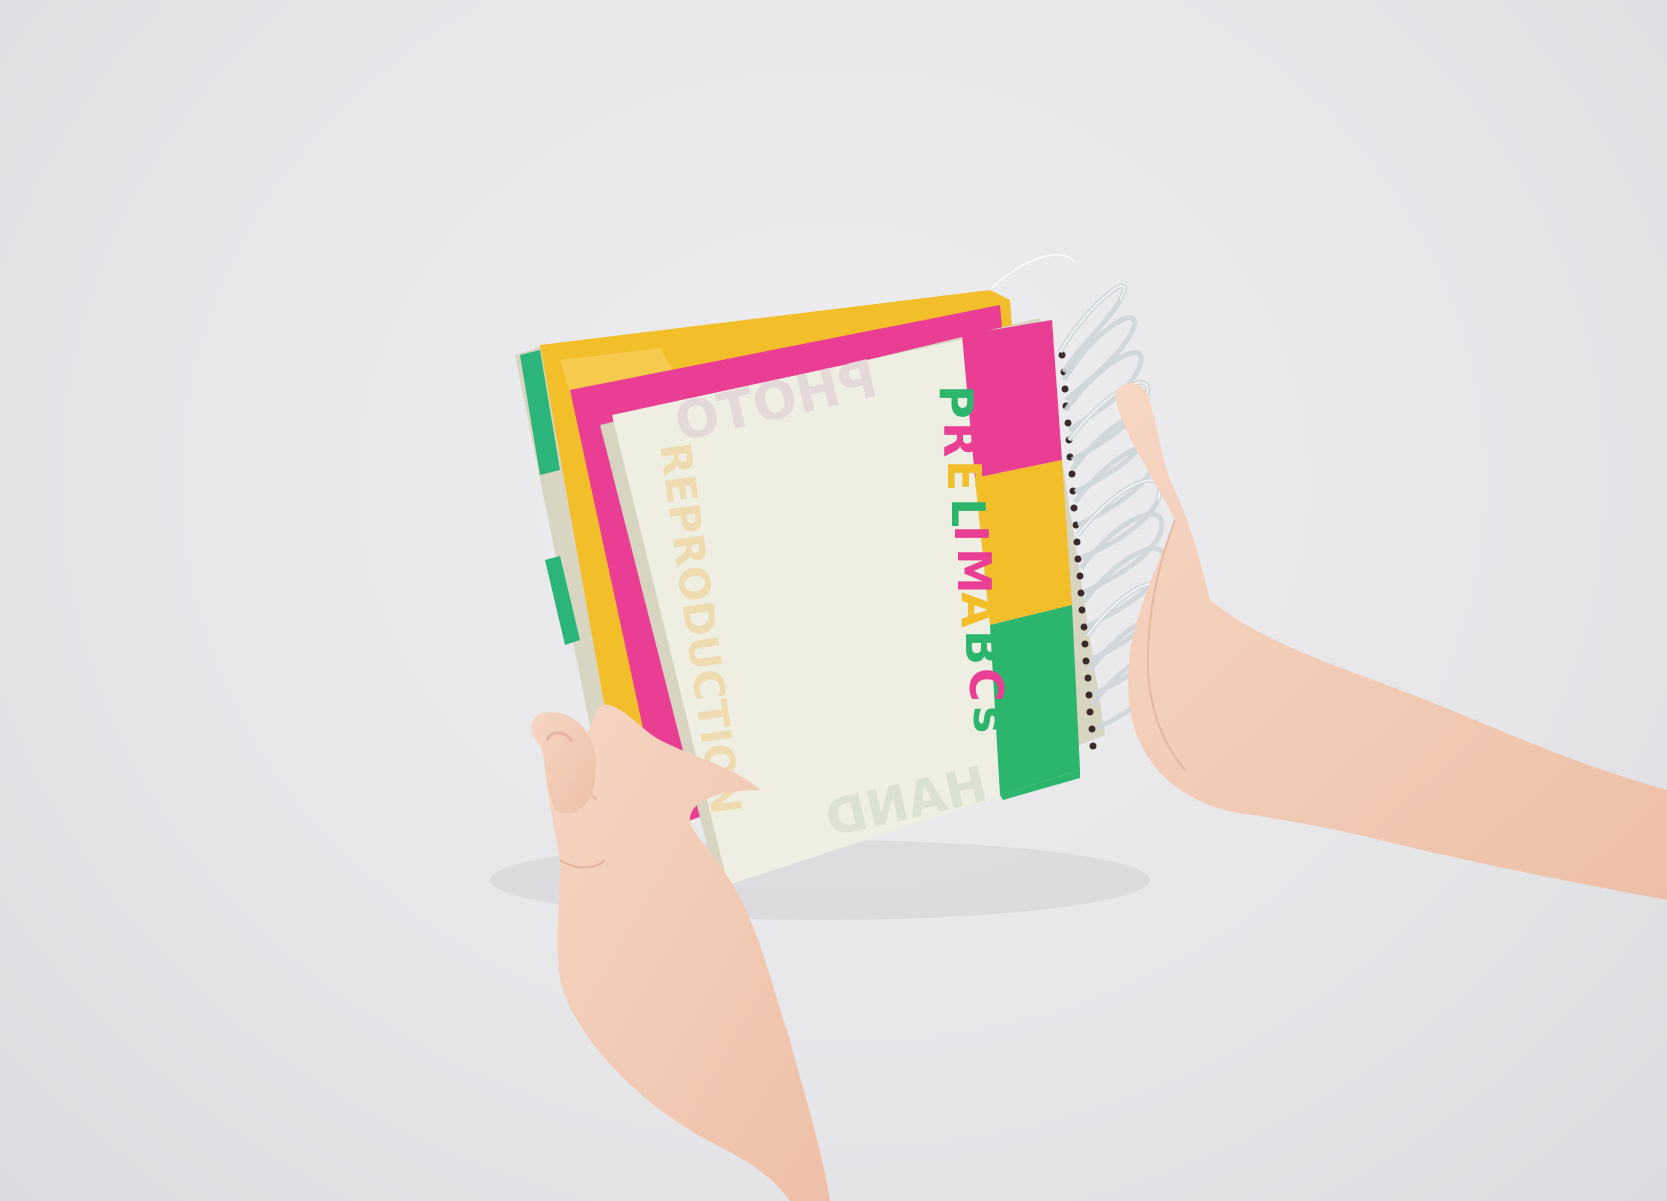 This screenshot has width=1667, height=1201. Describe the element at coordinates (982, 647) in the screenshot. I see `title-letter-b: B` at that location.